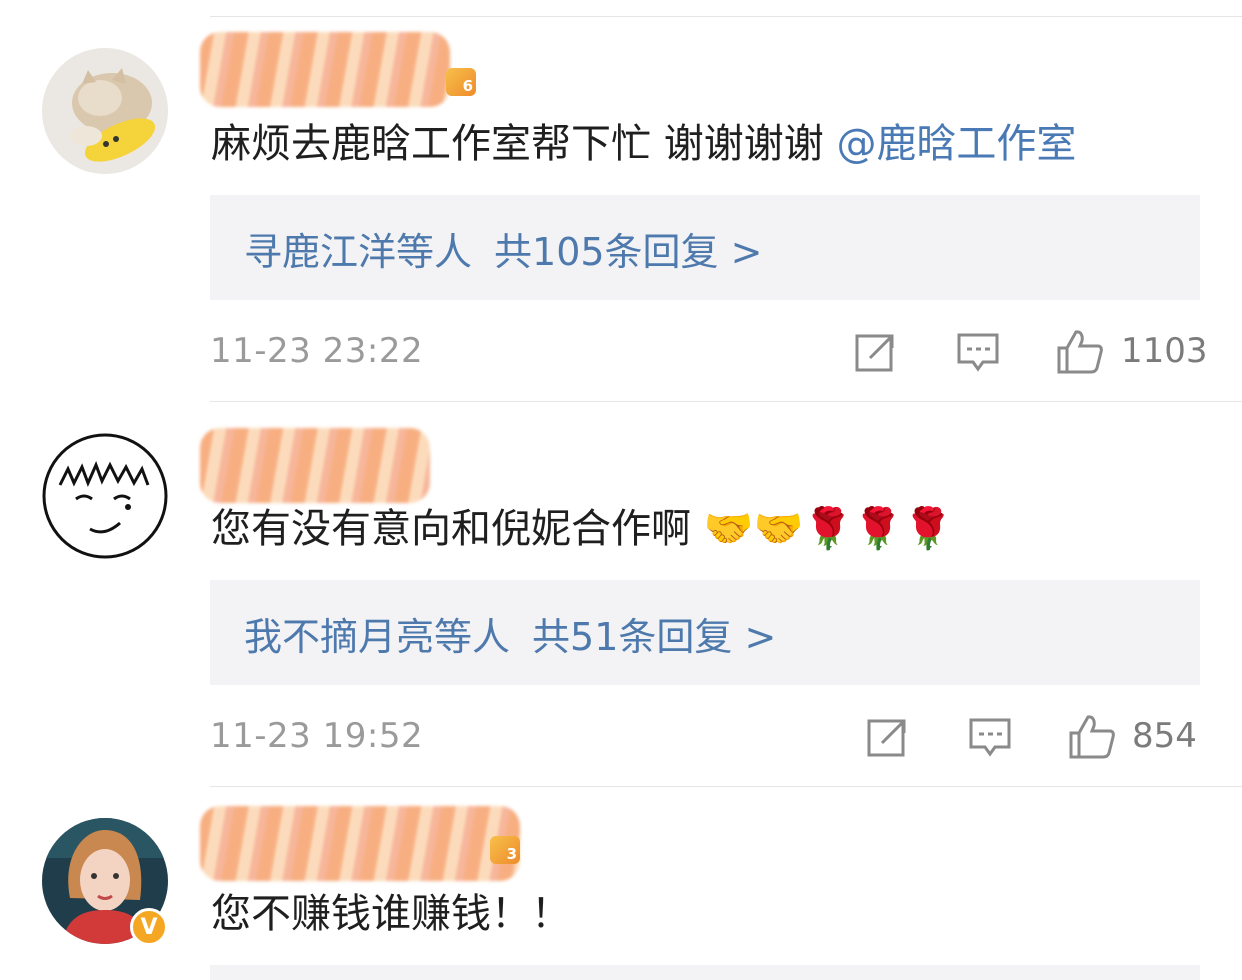  Describe the element at coordinates (105, 496) in the screenshot. I see `avatar-doodle` at that location.